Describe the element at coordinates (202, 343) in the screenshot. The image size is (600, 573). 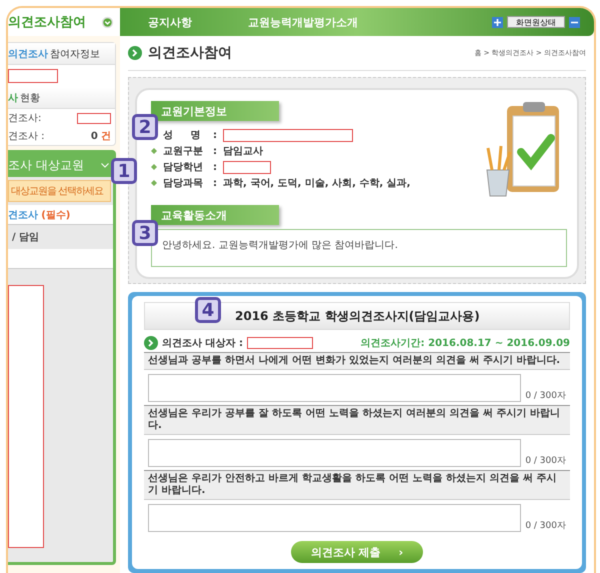
I see `target-label: 의견조사 대상자 :` at that location.